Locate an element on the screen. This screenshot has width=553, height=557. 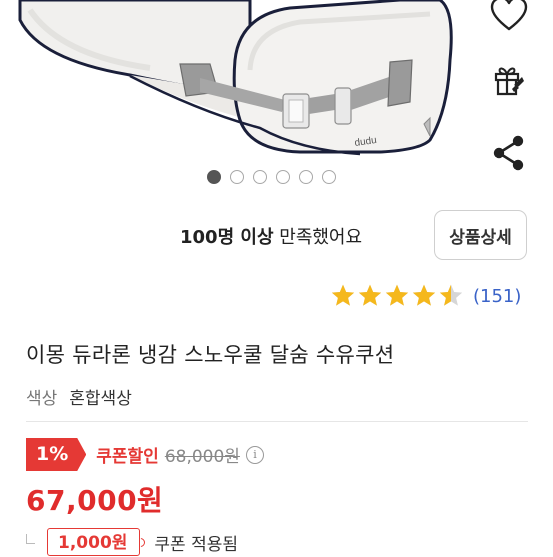
product-title: 이몽 듀라론 냉감 스노우쿨 달숨 수유쿠션 is located at coordinates (210, 355).